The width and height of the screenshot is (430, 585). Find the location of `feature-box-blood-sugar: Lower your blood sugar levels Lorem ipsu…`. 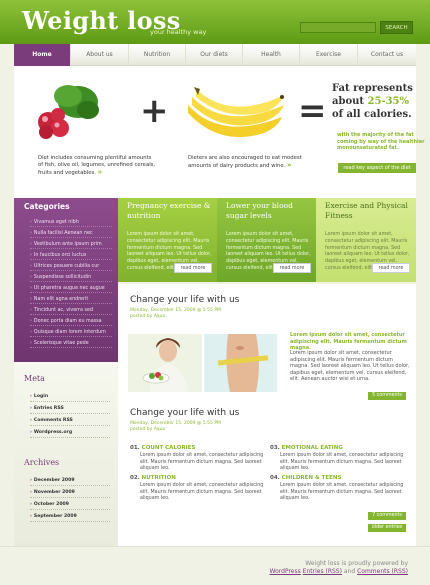

feature-box-blood-sugar: Lower your blood sugar levels Lorem ipsu… is located at coordinates (266, 240).